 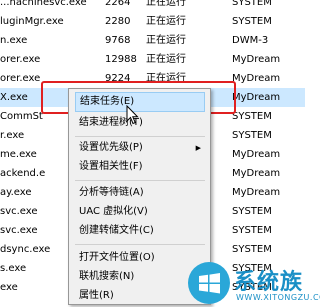 What do you see at coordinates (43, 4) in the screenshot?
I see `process-name: ...nachinesvc.exe` at bounding box center [43, 4].